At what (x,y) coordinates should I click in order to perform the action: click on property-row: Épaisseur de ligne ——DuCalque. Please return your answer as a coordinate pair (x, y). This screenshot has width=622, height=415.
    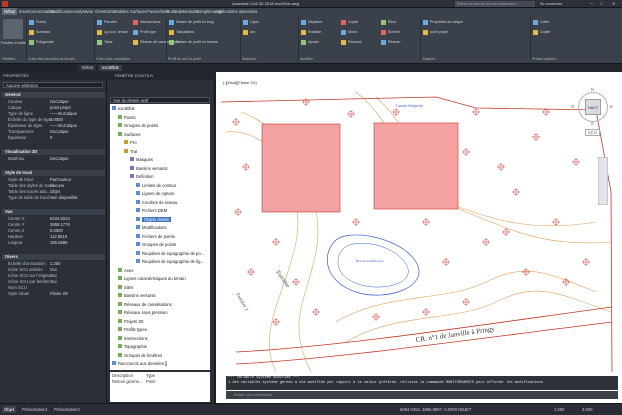
    Looking at the image, I should click on (54, 125).